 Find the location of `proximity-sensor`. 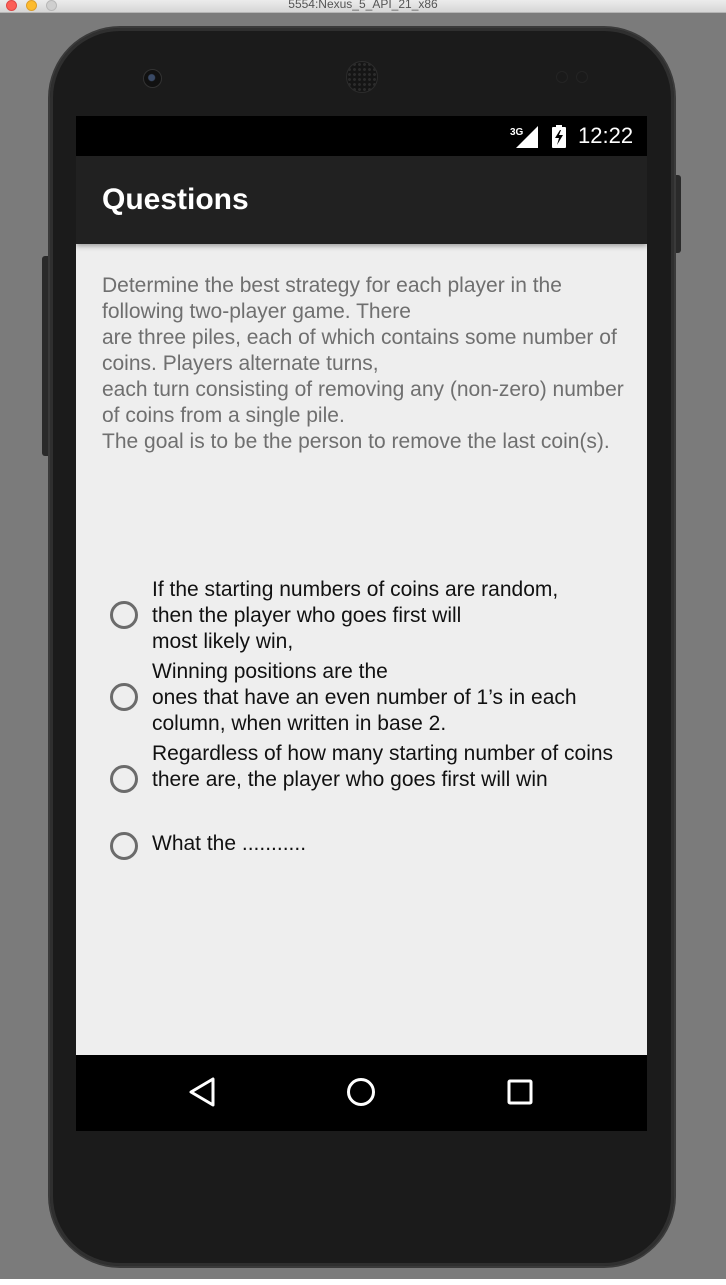

proximity-sensor is located at coordinates (562, 77).